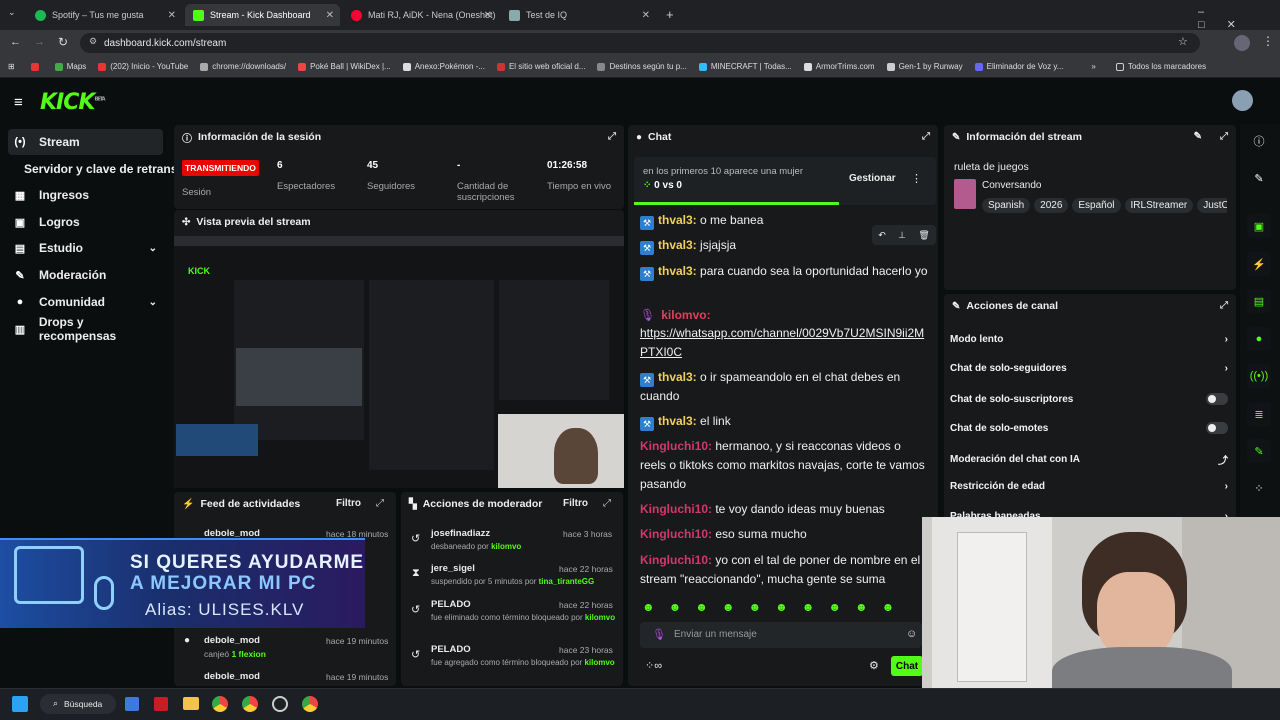 The height and width of the screenshot is (720, 1280). I want to click on bookmark-item, so click(36, 66).